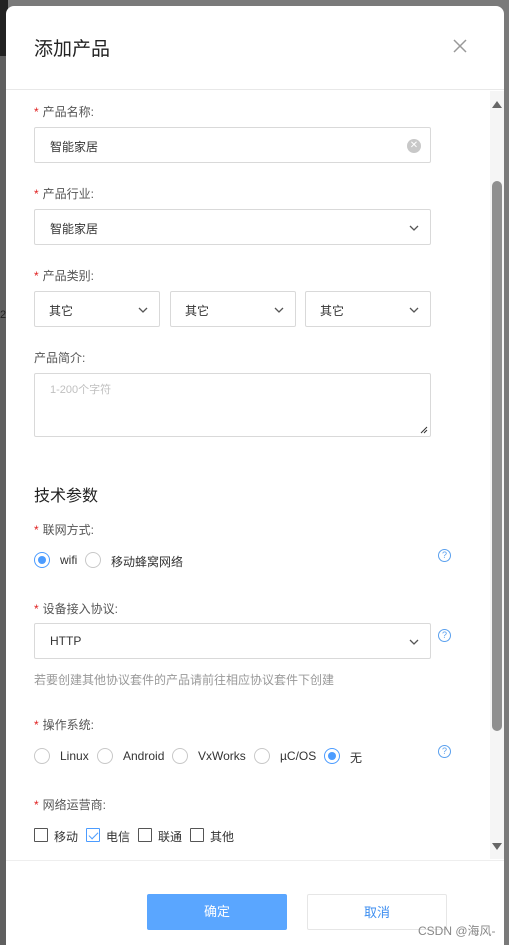  Describe the element at coordinates (60, 358) in the screenshot. I see `intro-label: 产品简介:` at that location.